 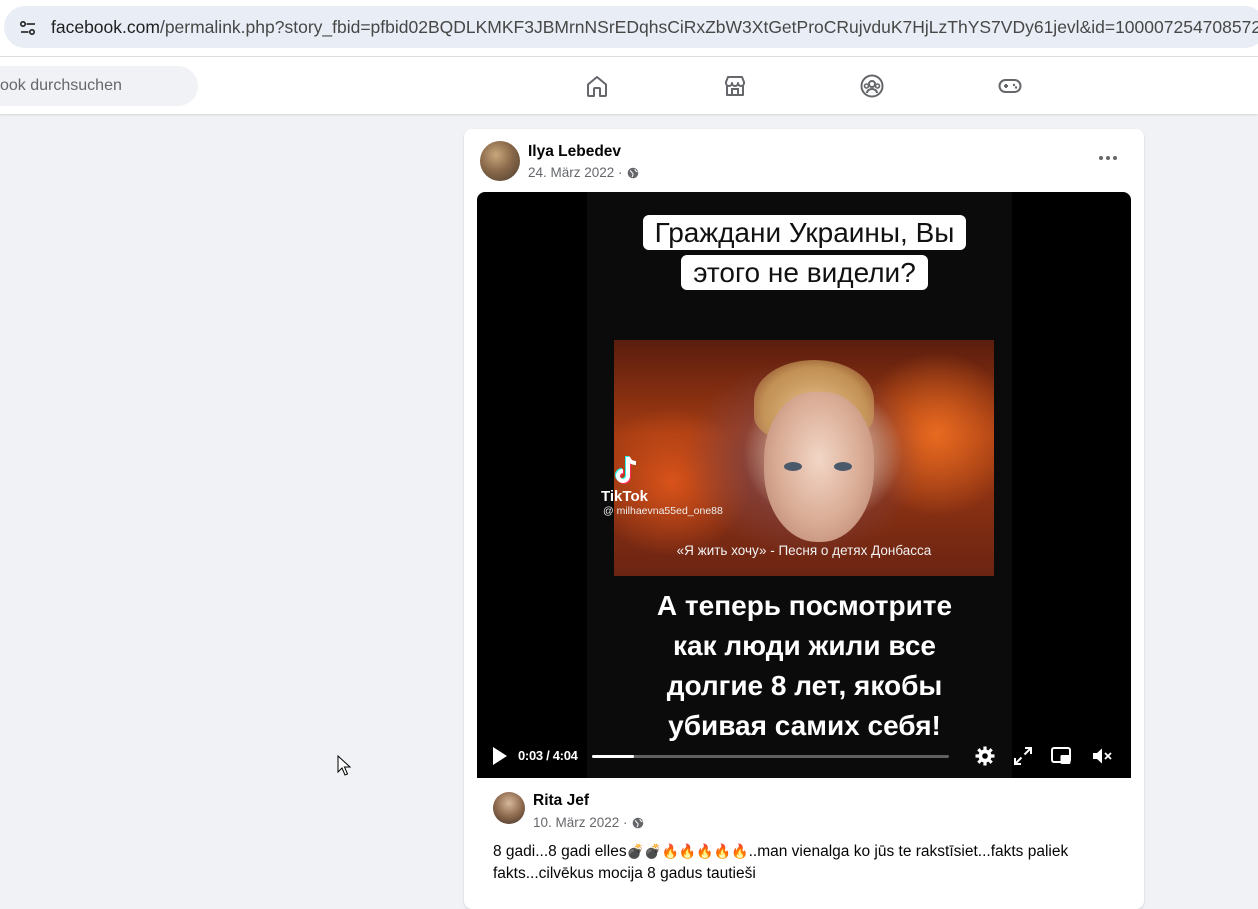 What do you see at coordinates (575, 172) in the screenshot?
I see `post-date: 24. März 2022 ·` at bounding box center [575, 172].